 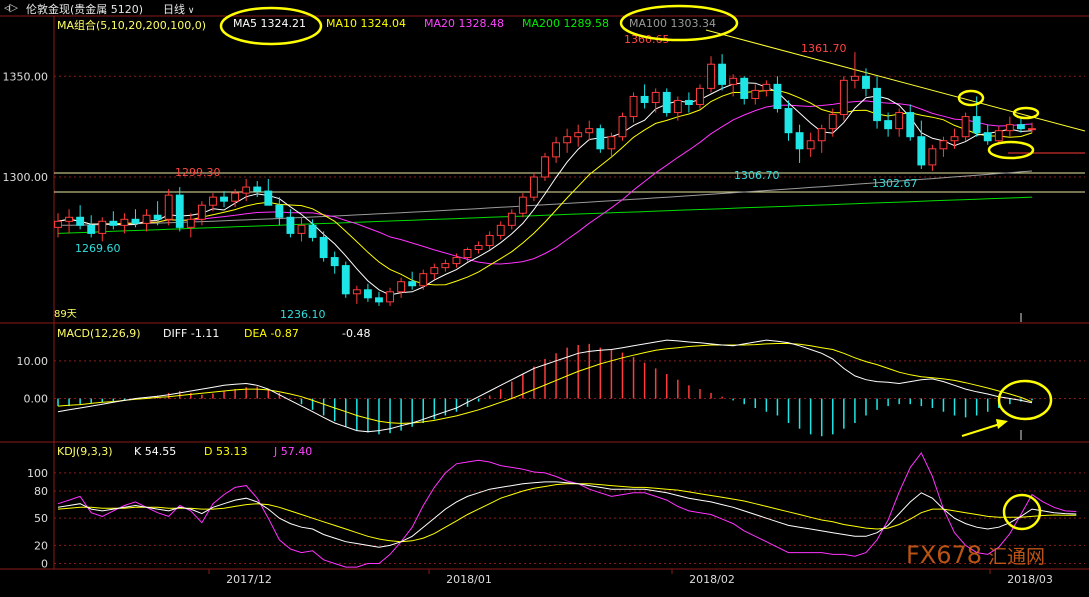 What do you see at coordinates (366, 23) in the screenshot?
I see `ma10-legend: MA10 1324.04` at bounding box center [366, 23].